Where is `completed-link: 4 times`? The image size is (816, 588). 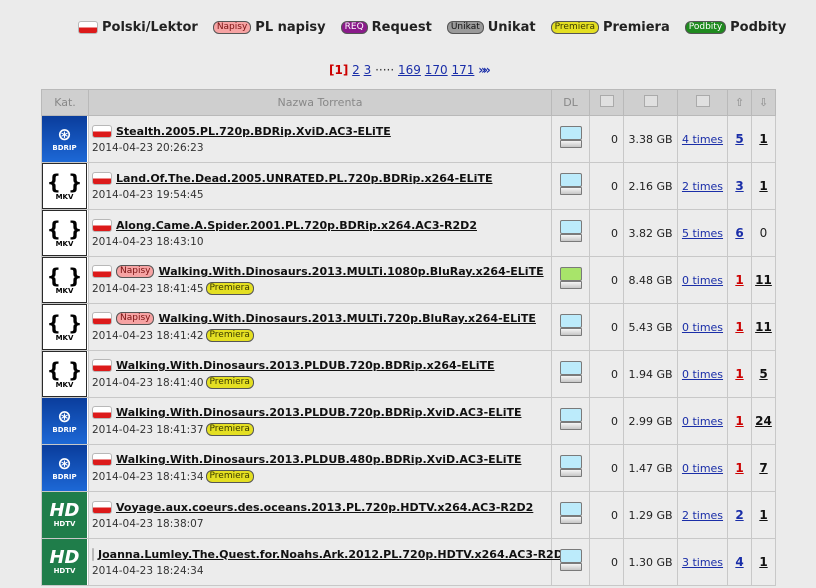 completed-link: 4 times is located at coordinates (702, 139).